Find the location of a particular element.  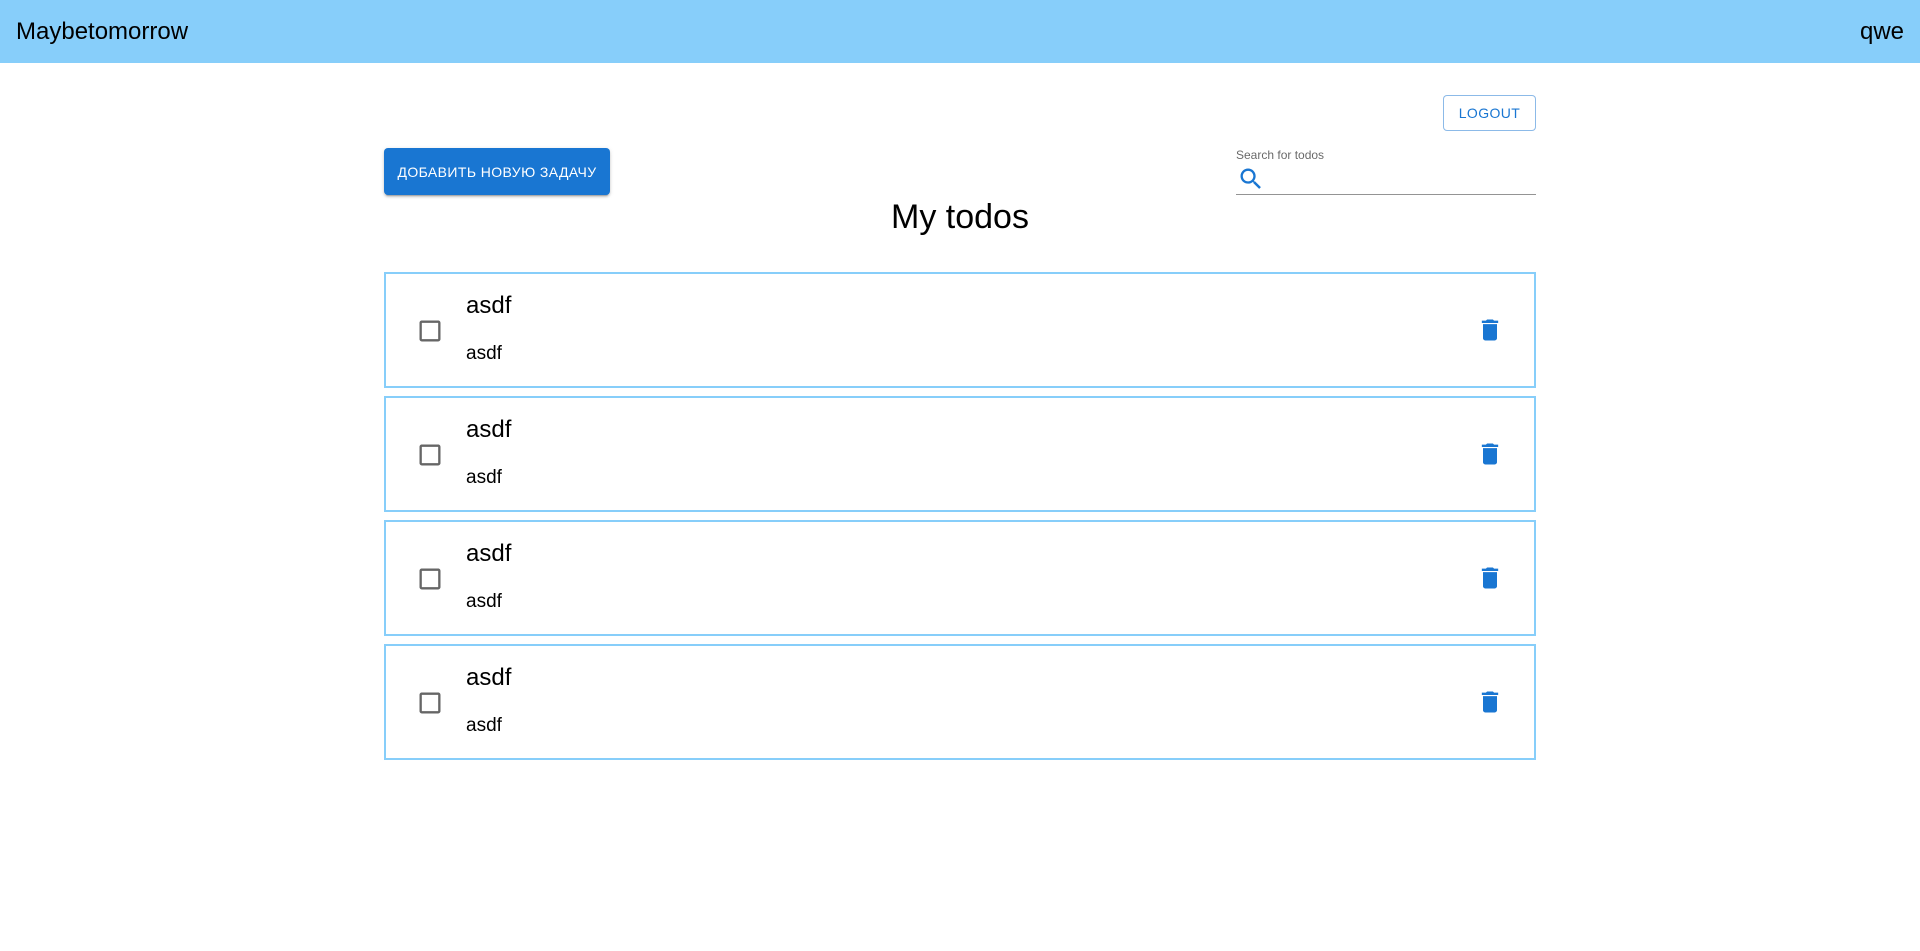

search-icon is located at coordinates (1251, 179).